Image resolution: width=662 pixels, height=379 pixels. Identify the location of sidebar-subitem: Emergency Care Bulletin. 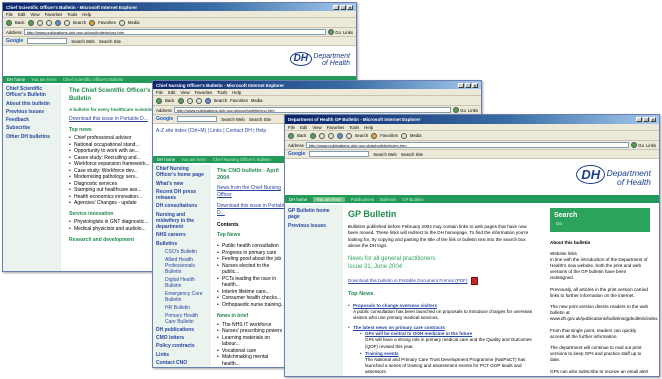
(182, 297).